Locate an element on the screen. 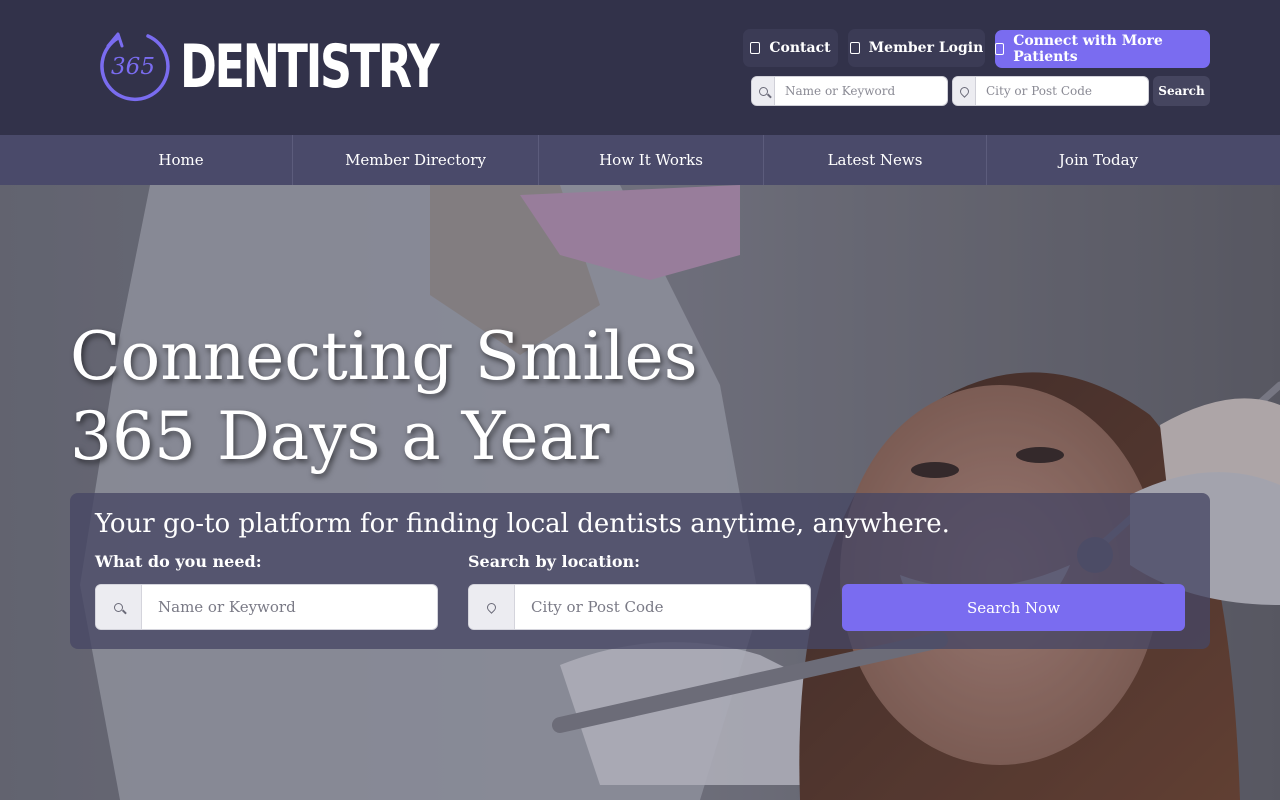 This screenshot has height=800, width=1280. hero-keyword-input is located at coordinates (289, 607).